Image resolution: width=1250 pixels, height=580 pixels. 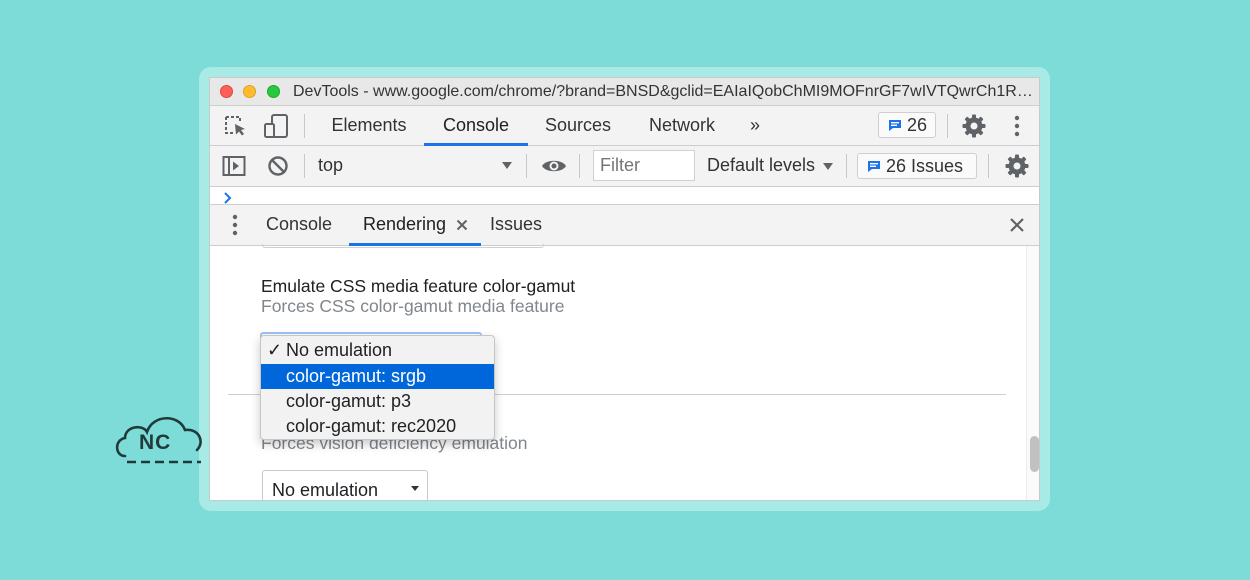 I want to click on logo-text: NC, so click(x=155, y=442).